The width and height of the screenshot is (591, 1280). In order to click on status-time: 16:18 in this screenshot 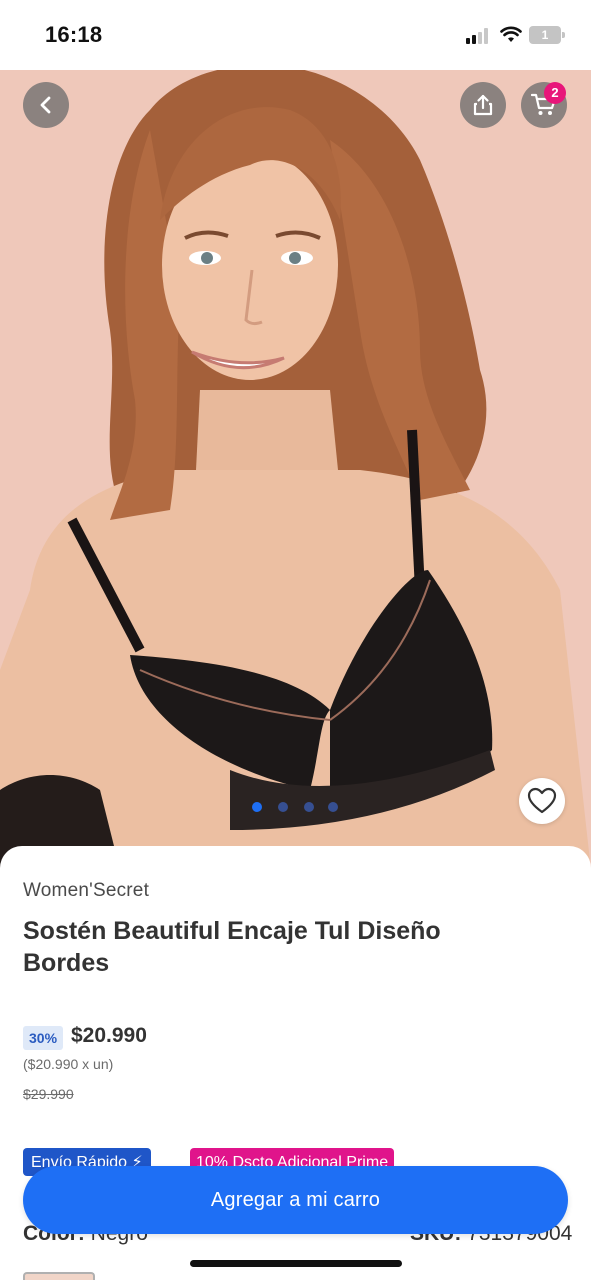, I will do `click(74, 34)`.